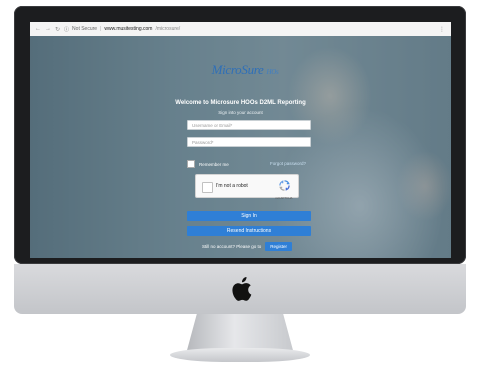 Image resolution: width=479 pixels, height=373 pixels. What do you see at coordinates (445, 29) in the screenshot?
I see `menu-dots-icon: ⋮` at bounding box center [445, 29].